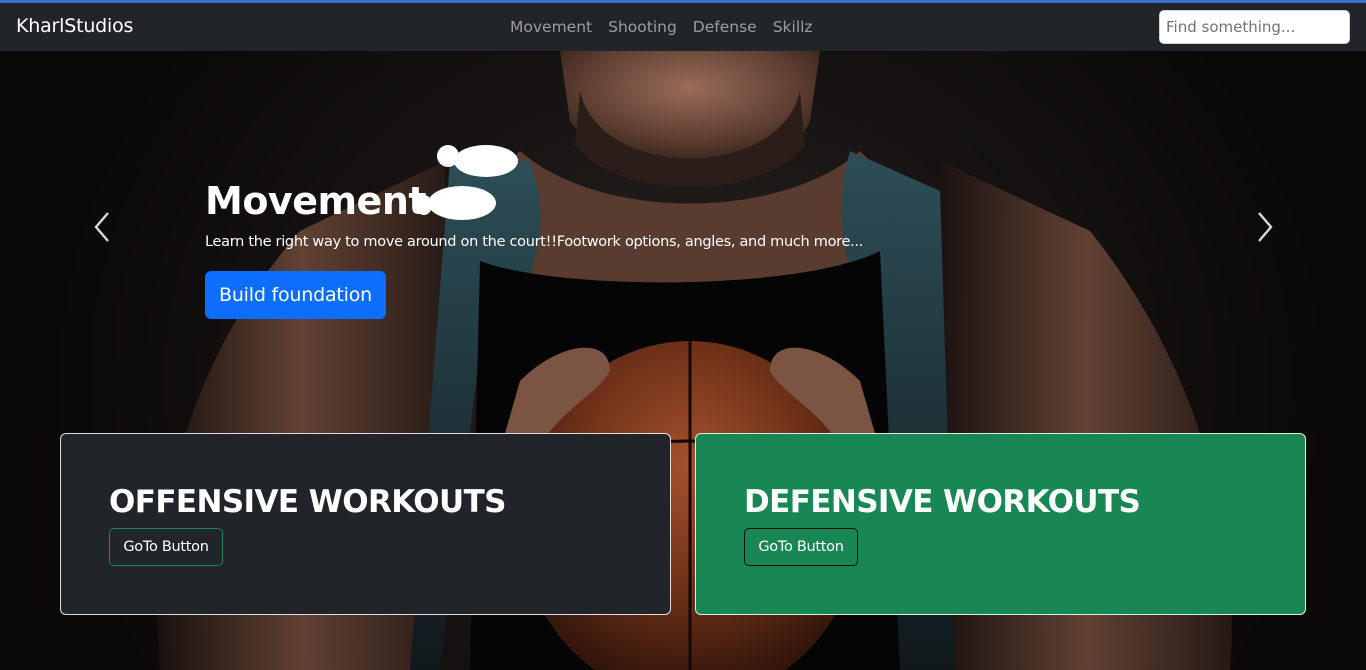  What do you see at coordinates (793, 27) in the screenshot?
I see `nav-link-skillz: Skillz` at bounding box center [793, 27].